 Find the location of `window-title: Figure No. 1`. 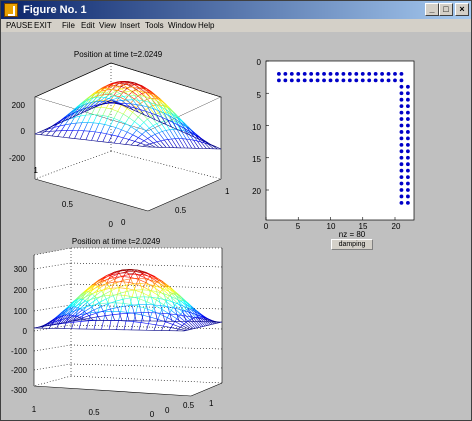

window-title: Figure No. 1 is located at coordinates (55, 10).